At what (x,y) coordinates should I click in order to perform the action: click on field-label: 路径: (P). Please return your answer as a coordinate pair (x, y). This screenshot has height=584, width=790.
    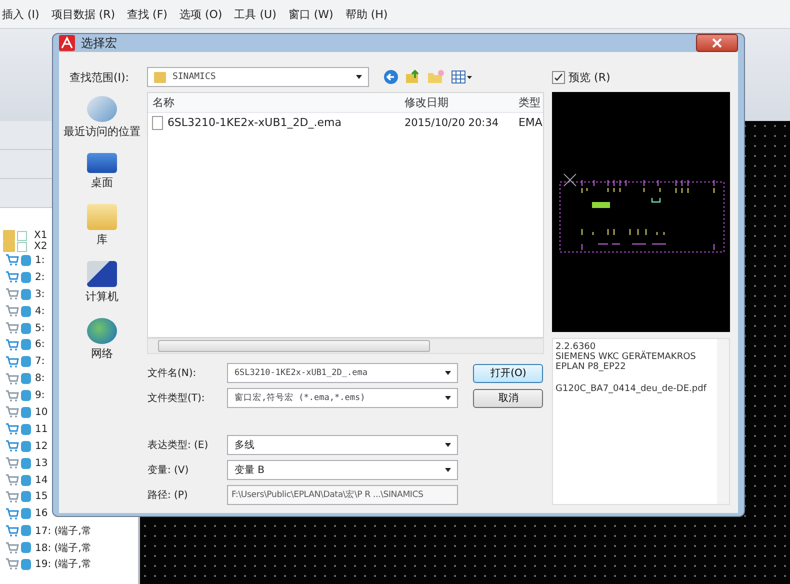
    Looking at the image, I should click on (168, 495).